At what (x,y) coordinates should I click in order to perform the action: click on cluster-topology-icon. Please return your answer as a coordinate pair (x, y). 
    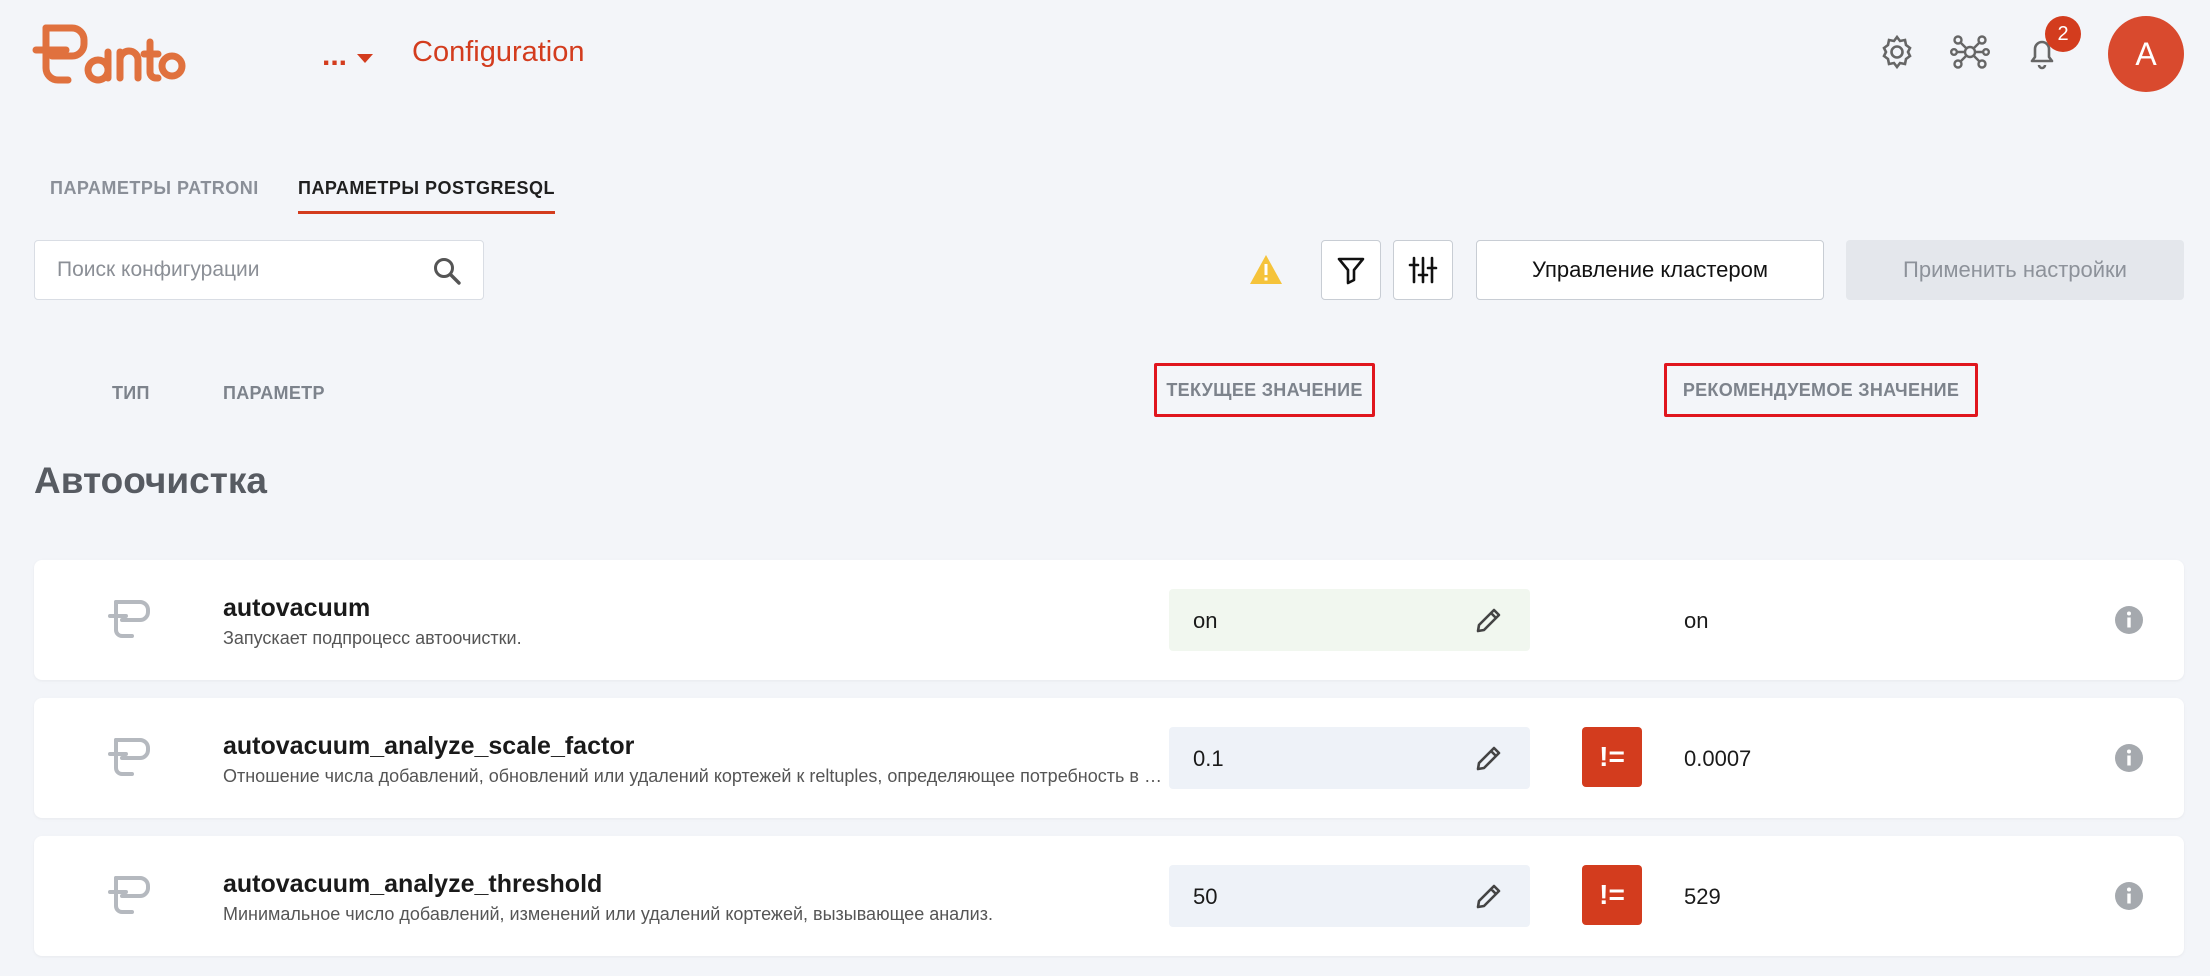
    Looking at the image, I should click on (1970, 52).